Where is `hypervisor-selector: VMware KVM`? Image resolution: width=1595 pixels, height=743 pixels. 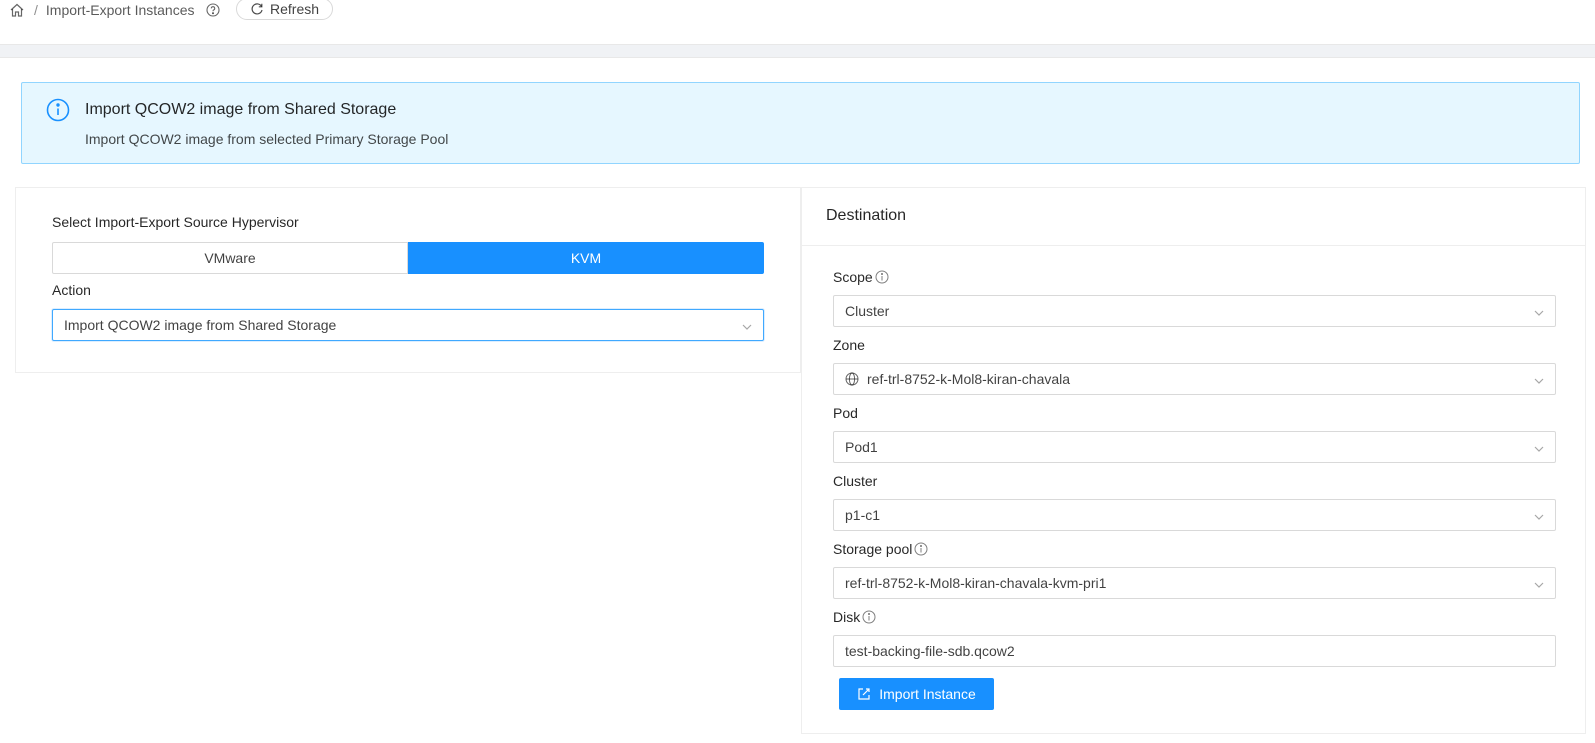 hypervisor-selector: VMware KVM is located at coordinates (408, 258).